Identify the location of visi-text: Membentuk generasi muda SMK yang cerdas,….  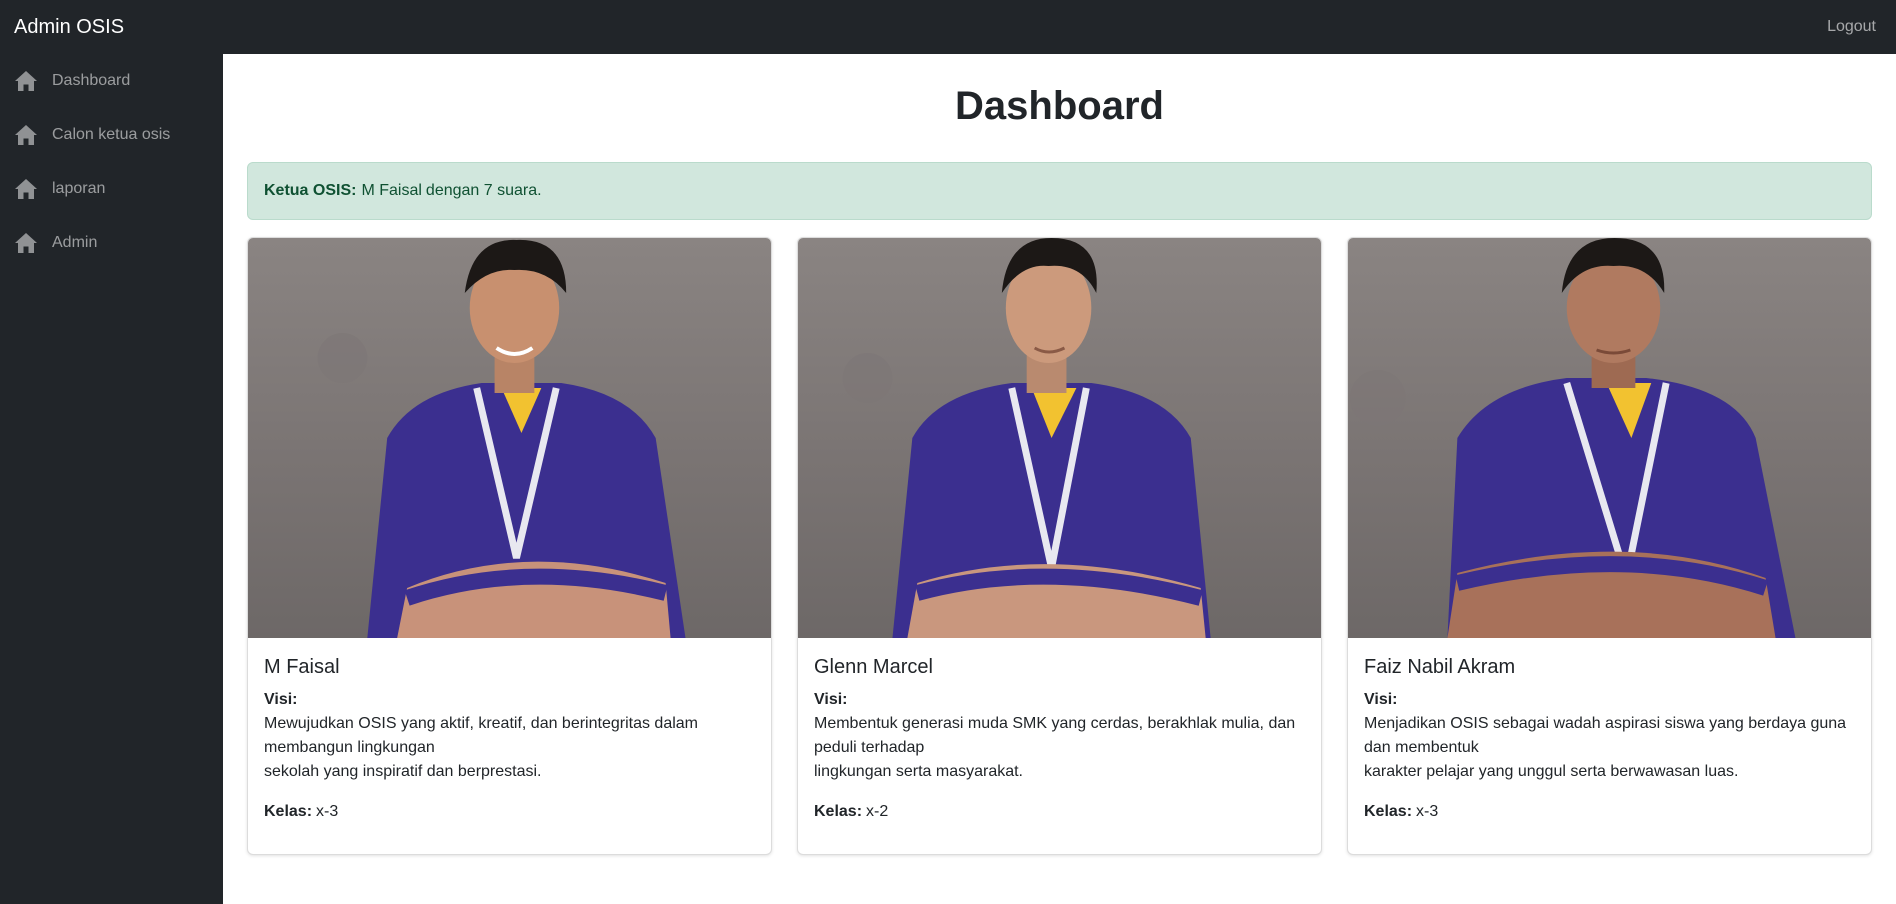
(1055, 723).